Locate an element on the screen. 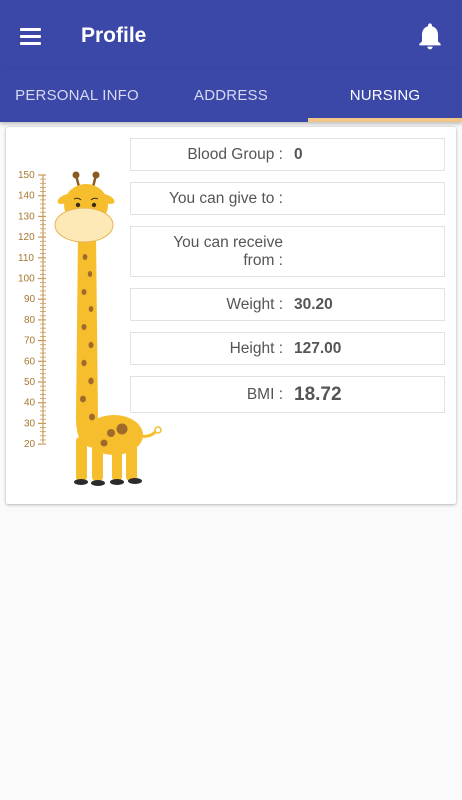 This screenshot has width=462, height=800. ruler-tick-label: 30 is located at coordinates (30, 423).